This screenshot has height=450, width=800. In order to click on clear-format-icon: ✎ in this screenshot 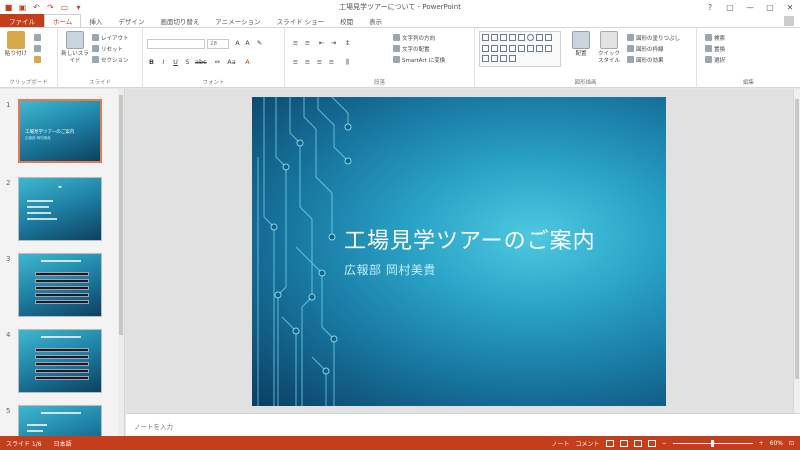, I will do `click(259, 43)`.